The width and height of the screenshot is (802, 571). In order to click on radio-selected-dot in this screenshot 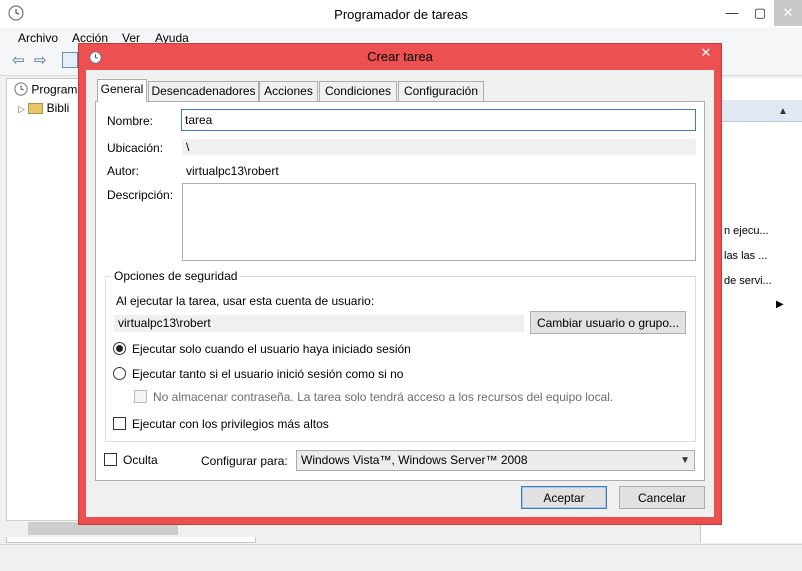, I will do `click(119, 348)`.